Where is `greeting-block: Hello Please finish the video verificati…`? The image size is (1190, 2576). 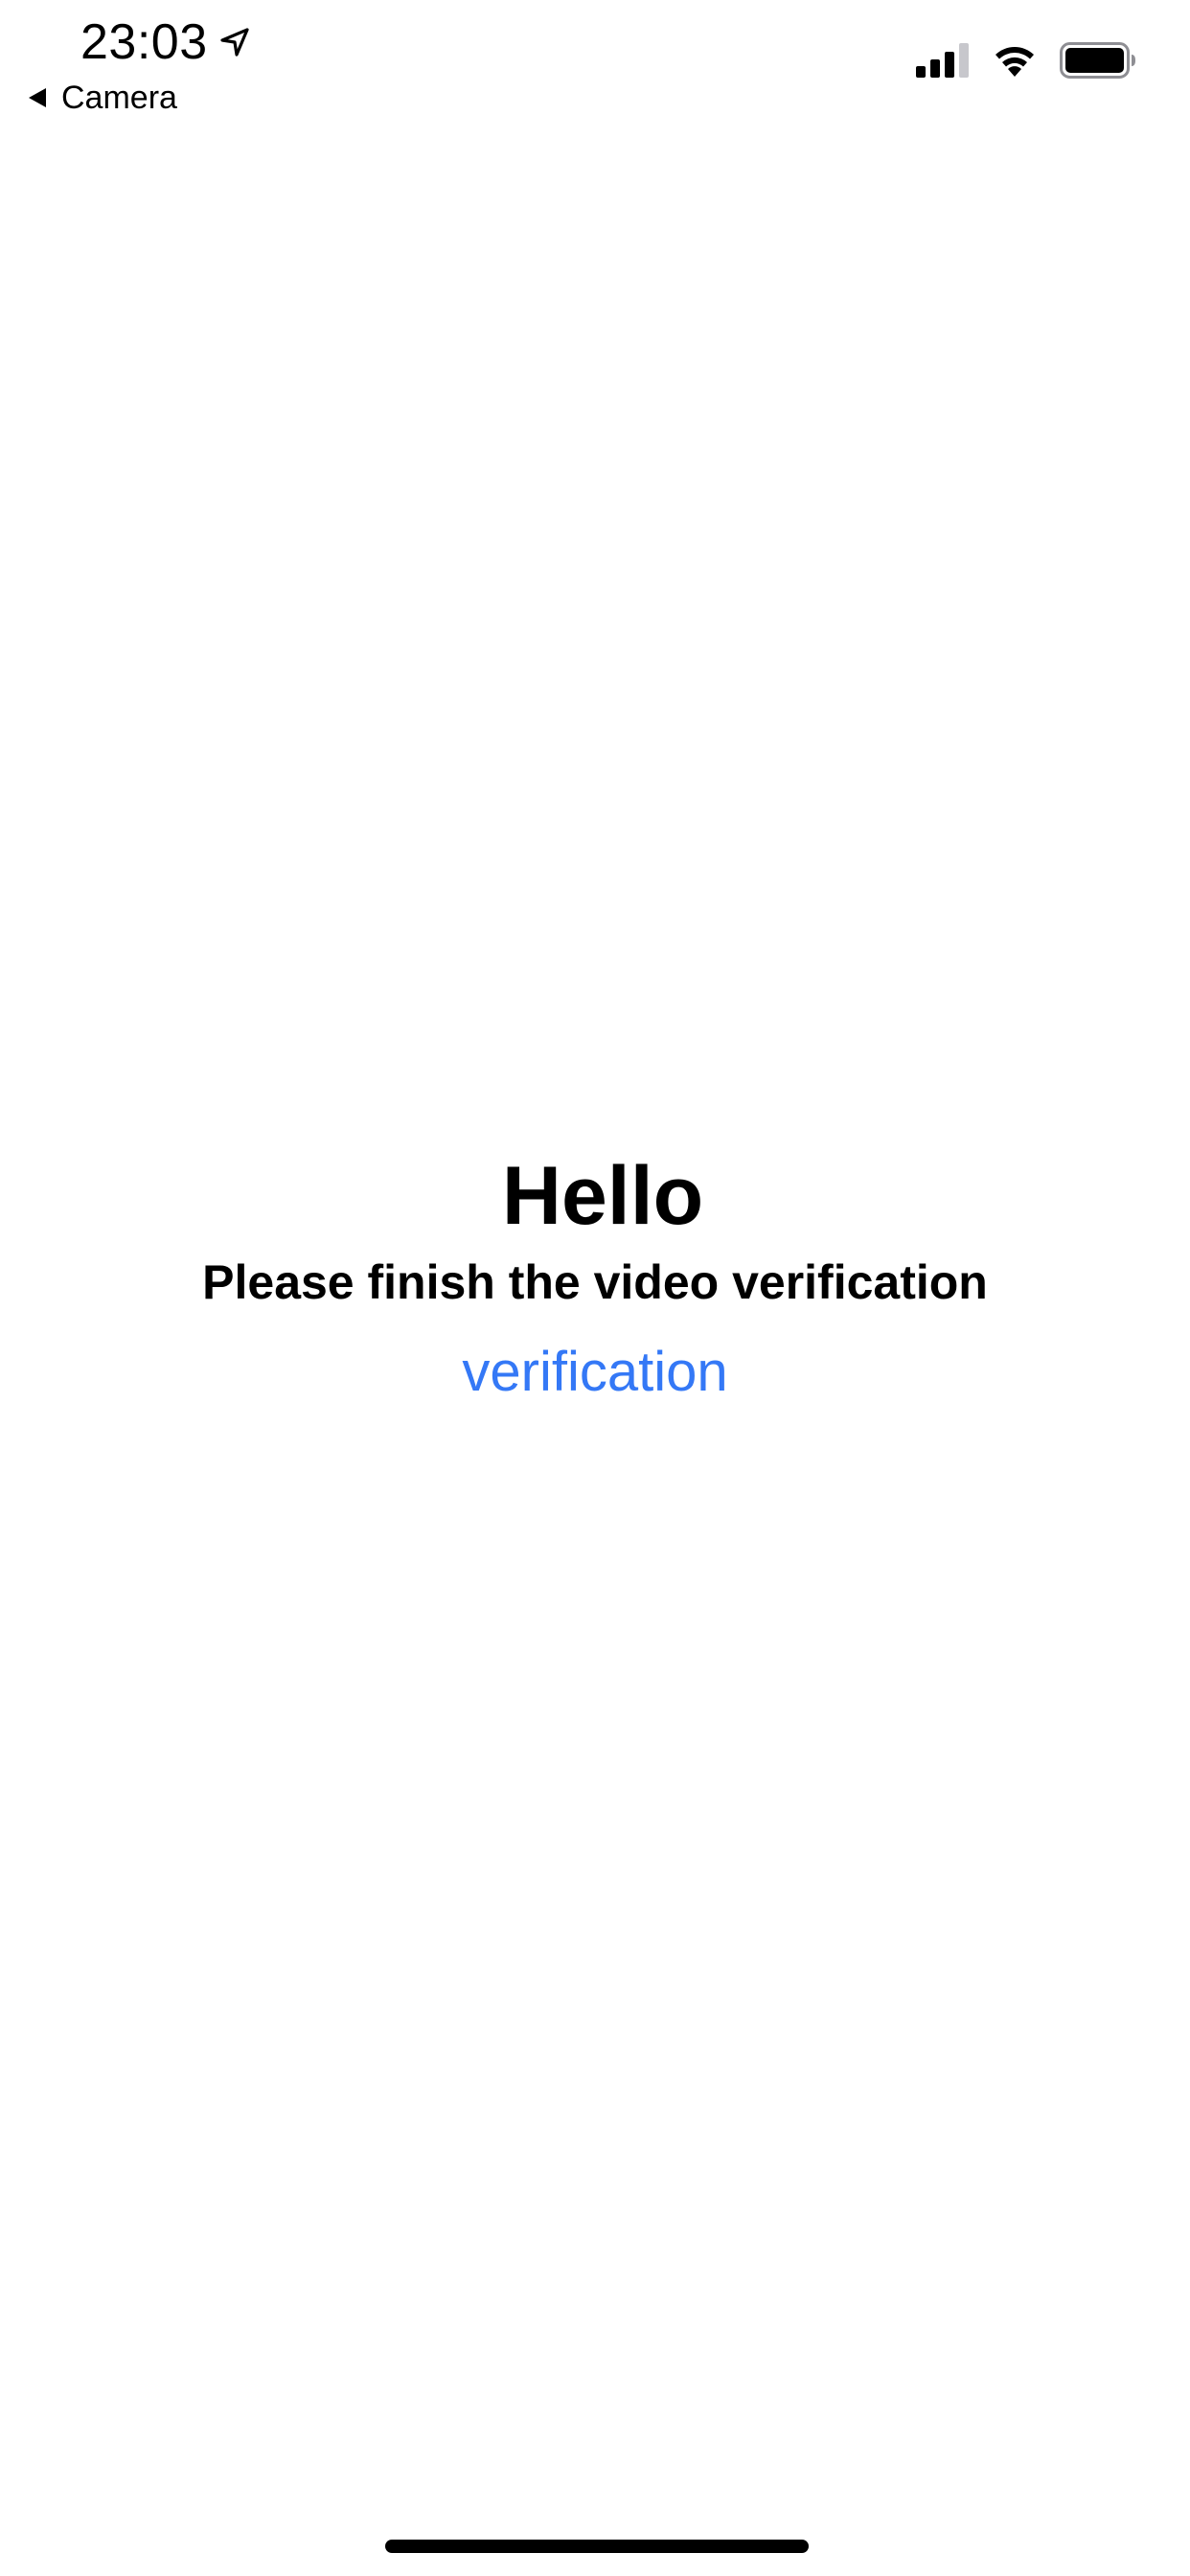 greeting-block: Hello Please finish the video verificati… is located at coordinates (595, 1279).